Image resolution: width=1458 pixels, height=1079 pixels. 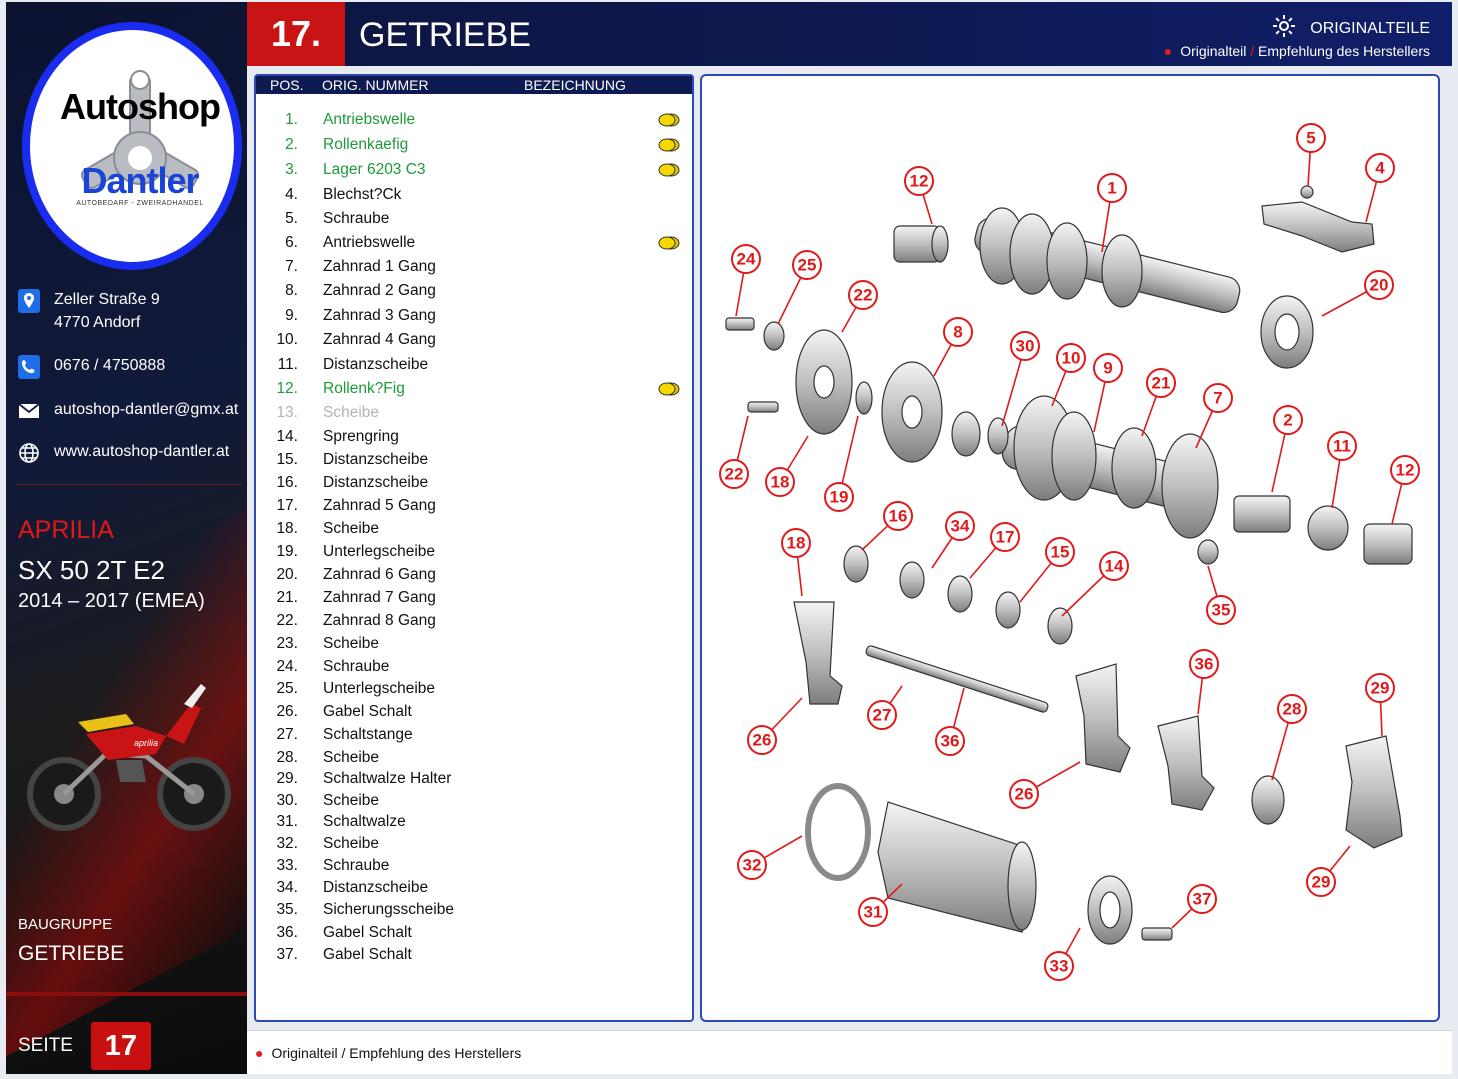 What do you see at coordinates (474, 554) in the screenshot?
I see `parts-row: 19. Unterlegscheibe` at bounding box center [474, 554].